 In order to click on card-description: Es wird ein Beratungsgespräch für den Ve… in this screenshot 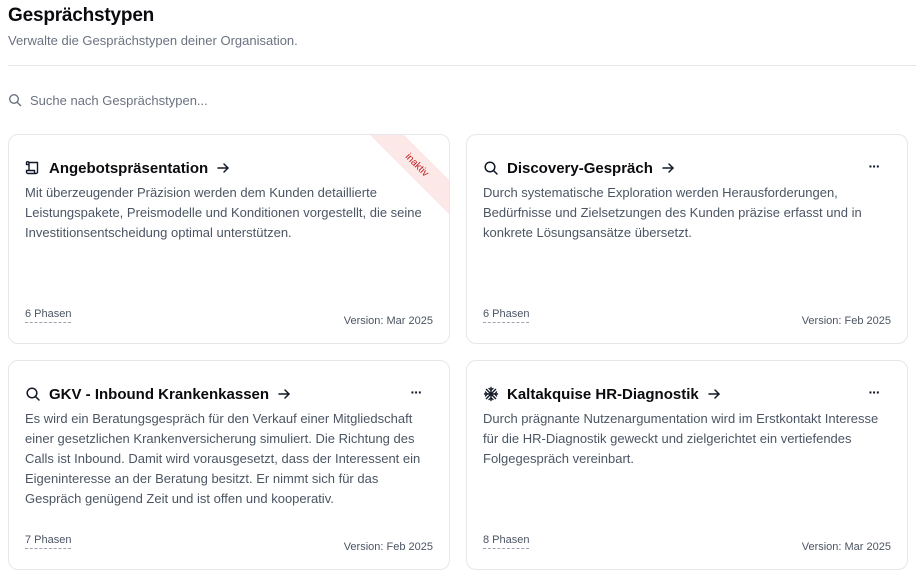, I will do `click(223, 458)`.